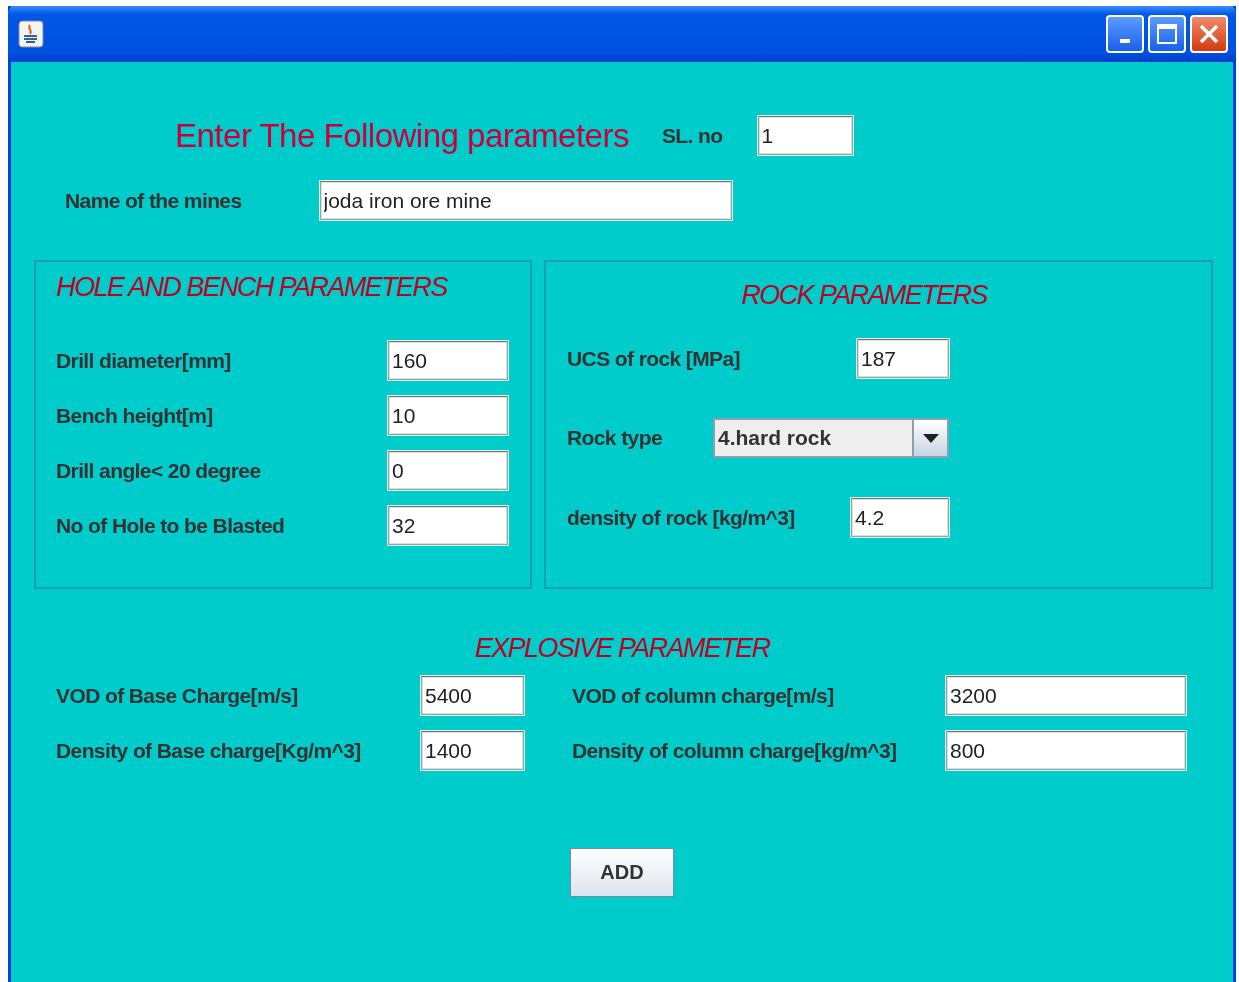  I want to click on cup-icon, so click(31, 34).